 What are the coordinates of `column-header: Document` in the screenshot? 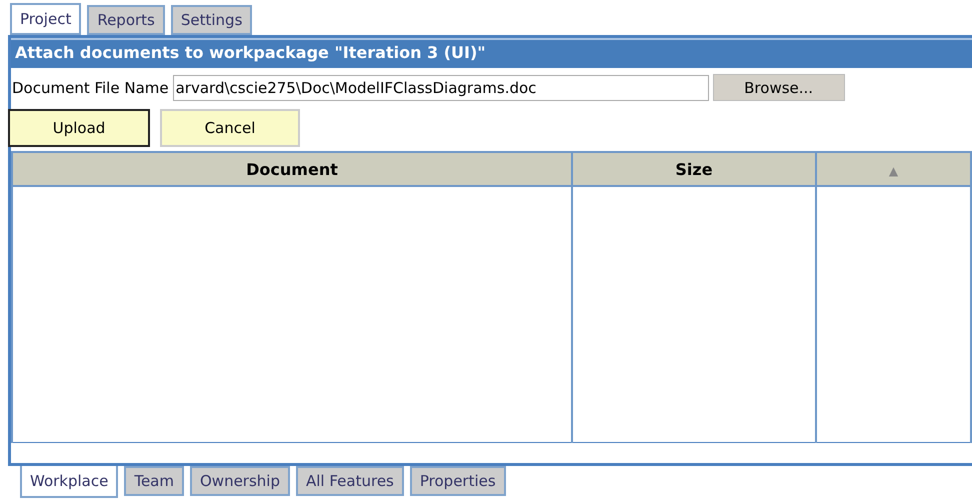 It's located at (292, 169).